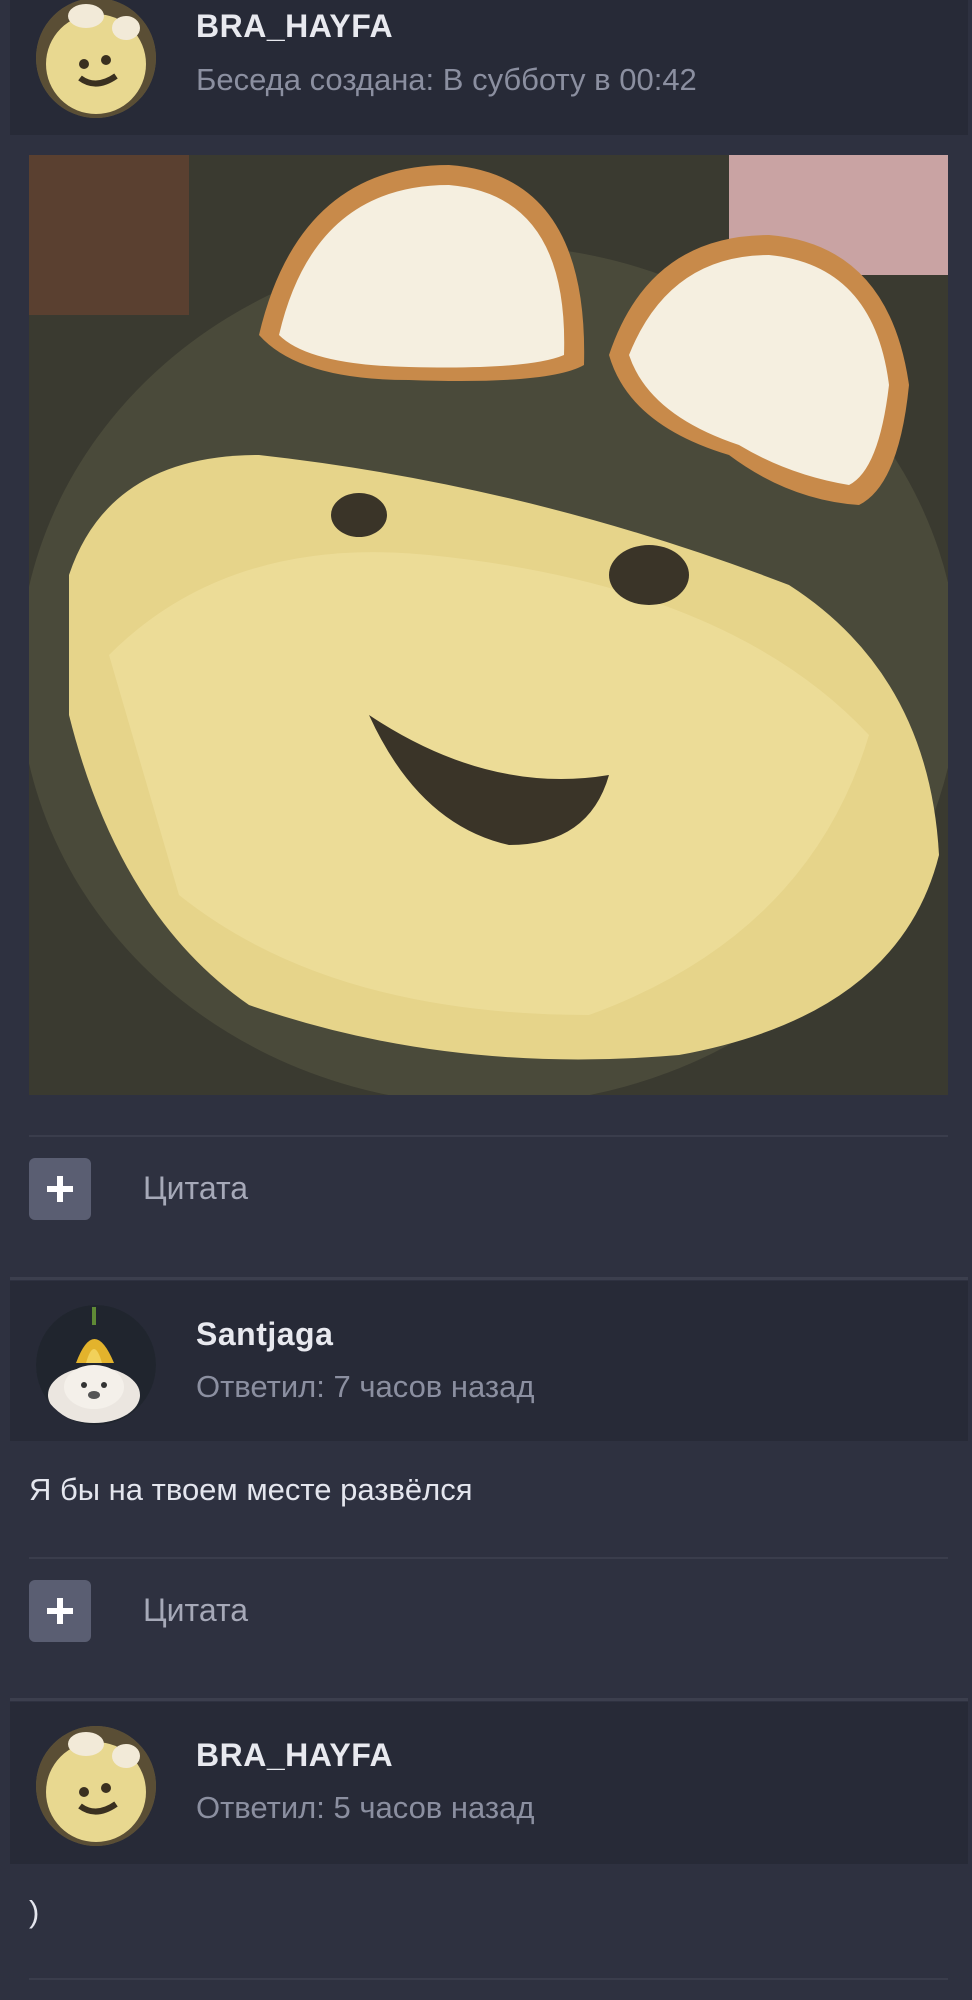 The image size is (972, 2000). I want to click on post-meta: Беседа создана: В субботу в 00:42, so click(446, 79).